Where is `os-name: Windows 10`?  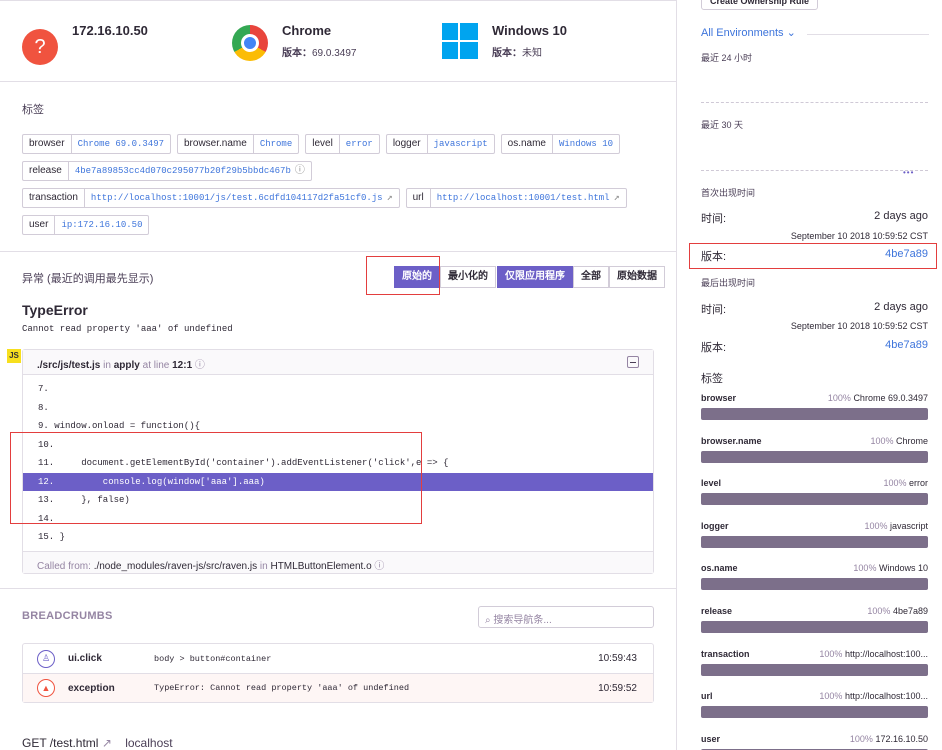
os-name: Windows 10 is located at coordinates (530, 30).